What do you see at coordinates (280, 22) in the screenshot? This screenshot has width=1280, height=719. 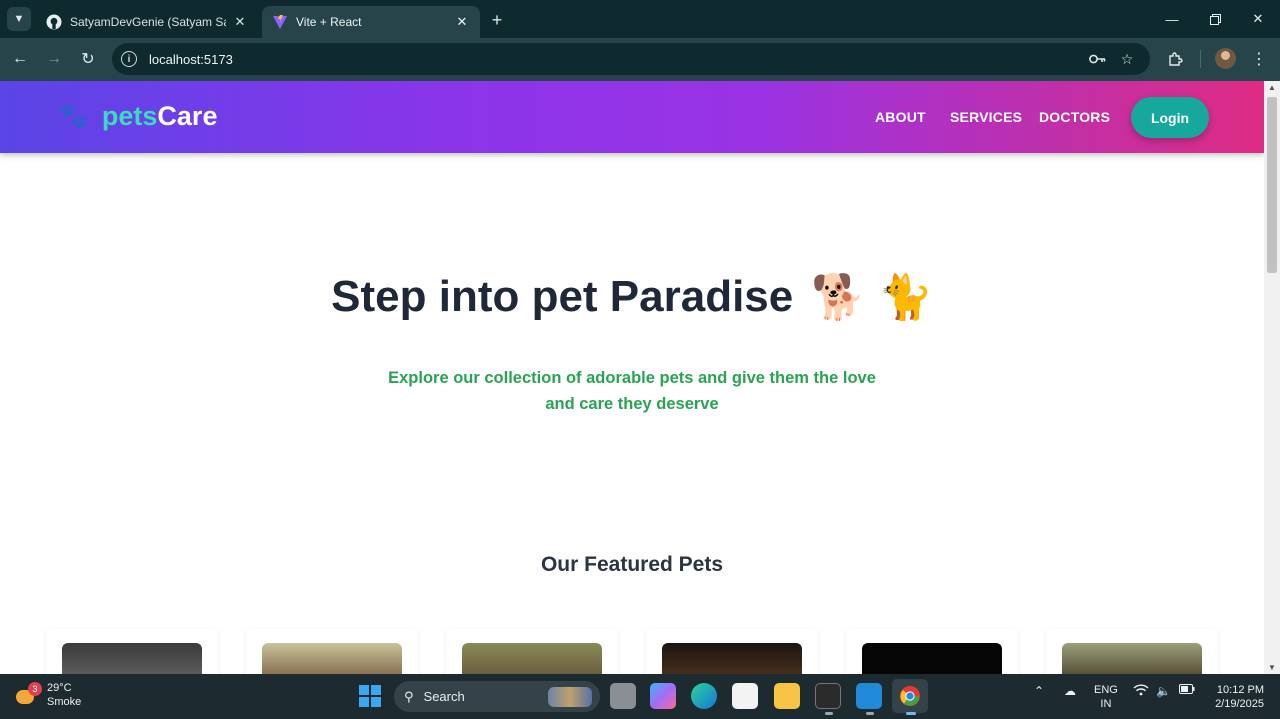 I see `vite-icon` at bounding box center [280, 22].